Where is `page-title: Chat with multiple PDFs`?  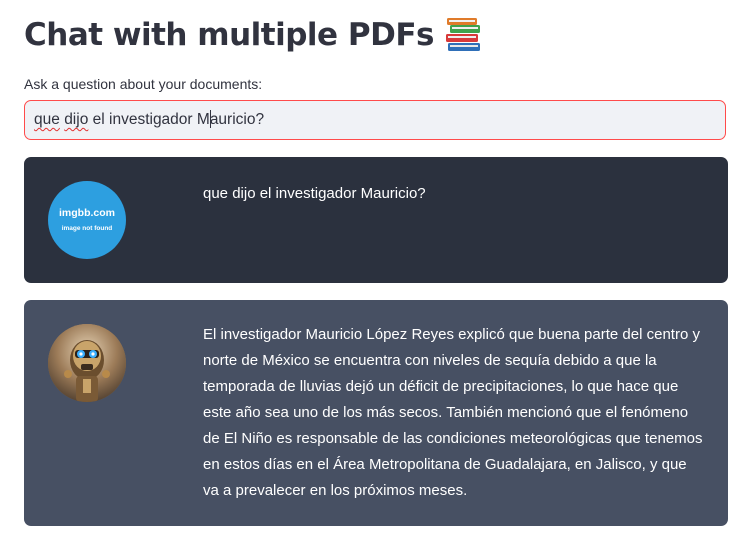
page-title: Chat with multiple PDFs is located at coordinates (254, 35).